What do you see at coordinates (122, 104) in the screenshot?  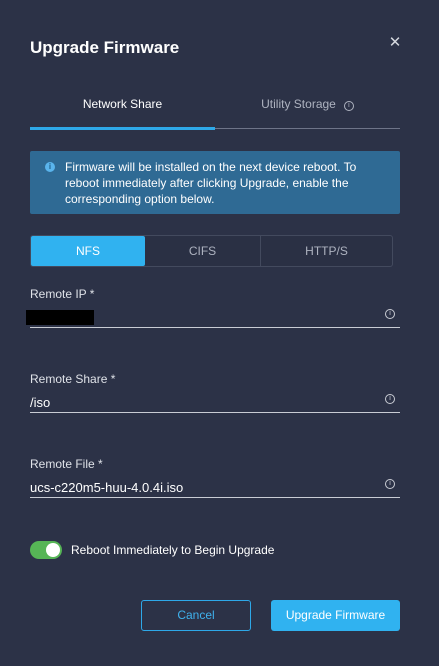 I see `tab-network-share-label: Network Share` at bounding box center [122, 104].